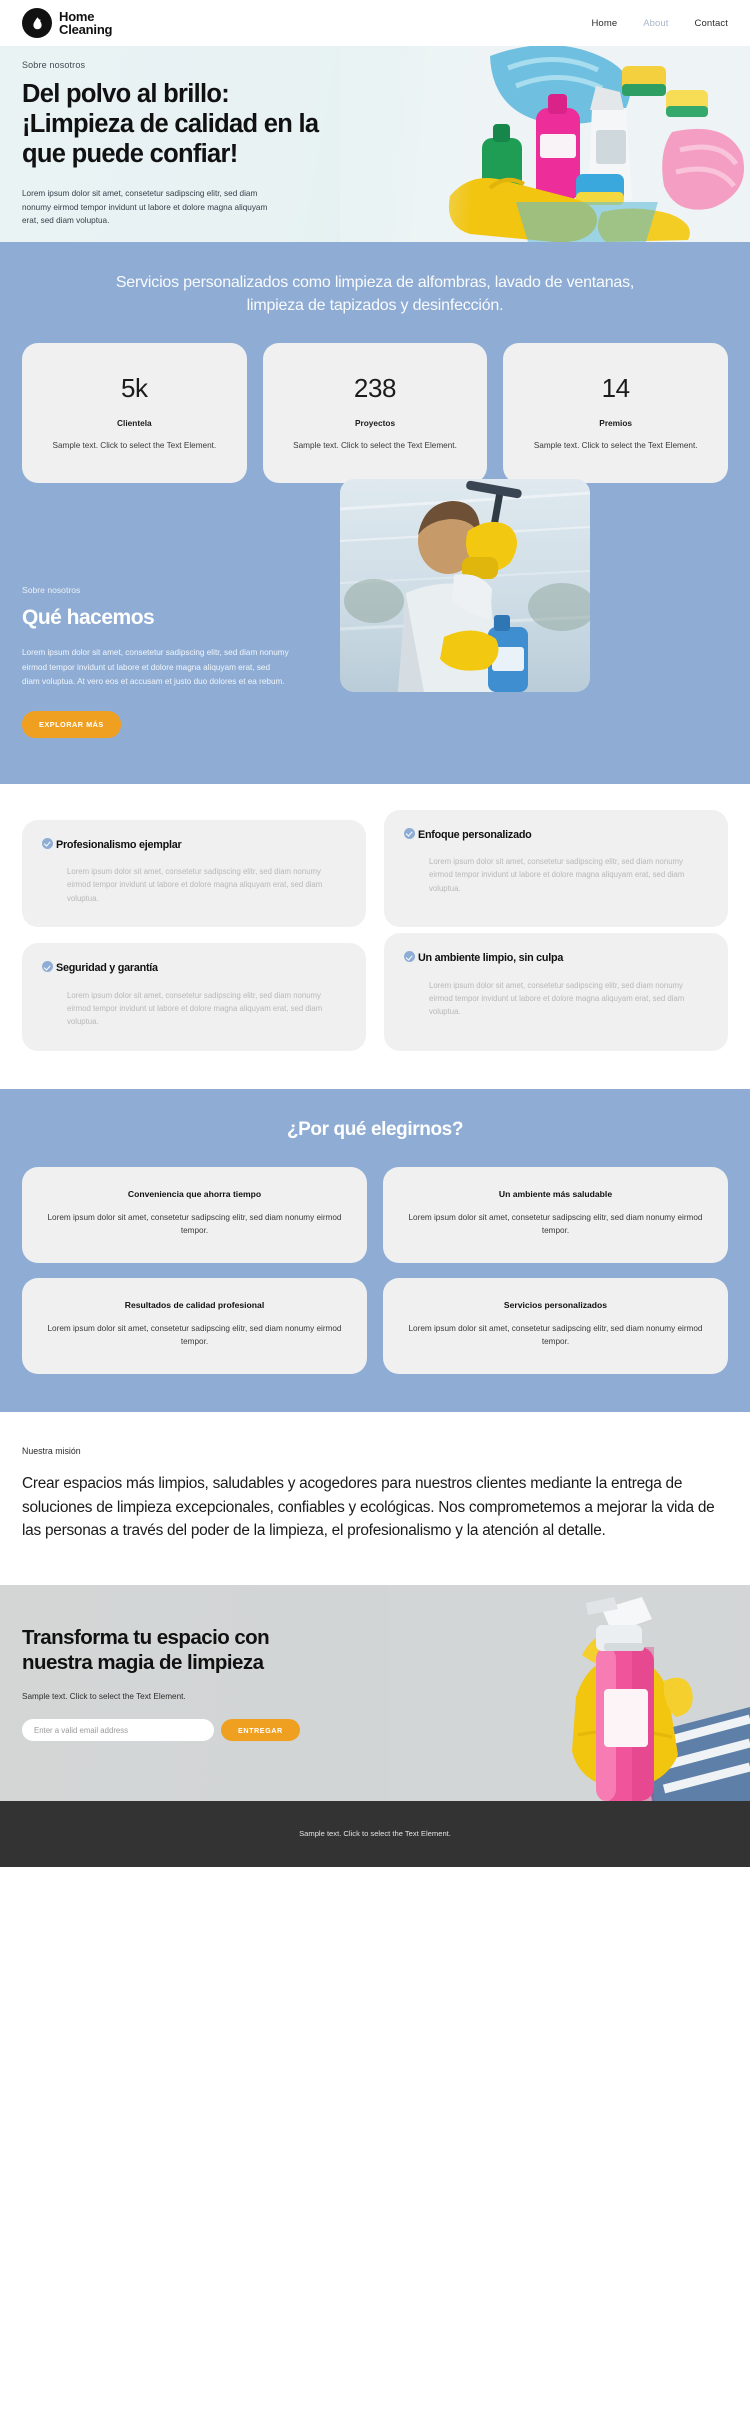 Image resolution: width=750 pixels, height=2412 pixels. I want to click on why-card-title: Conveniencia que ahorra tiempo, so click(194, 1193).